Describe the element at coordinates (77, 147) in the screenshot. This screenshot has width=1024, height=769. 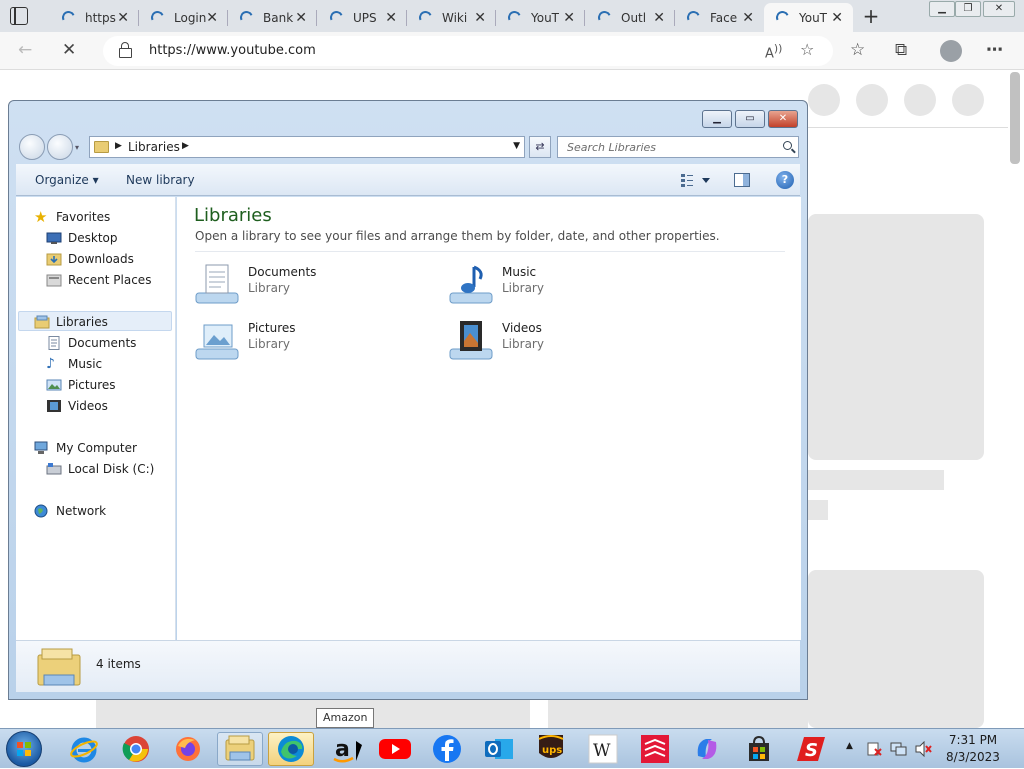
I see `recent-pages-icon: ▾` at that location.